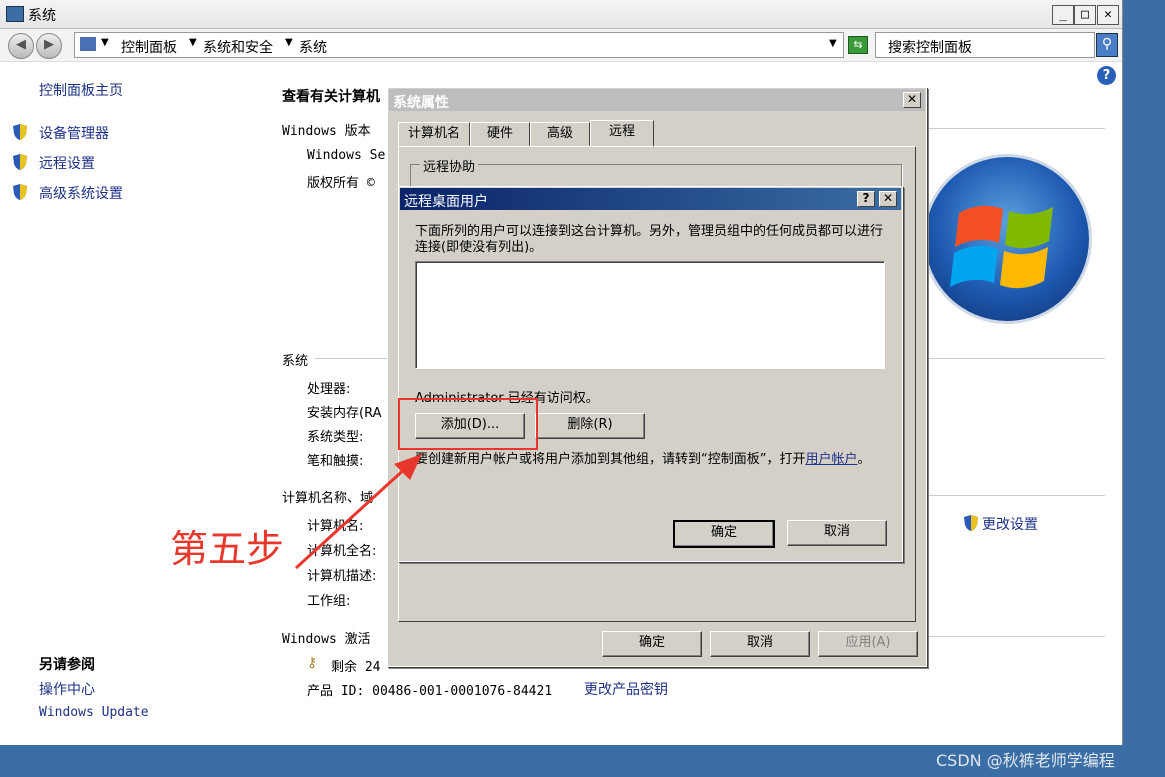  Describe the element at coordinates (650, 315) in the screenshot. I see `users-list` at that location.